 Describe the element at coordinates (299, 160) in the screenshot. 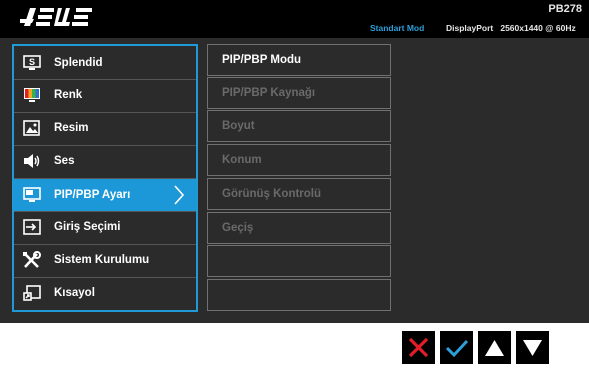

I see `submenu-item-position: Konum` at that location.